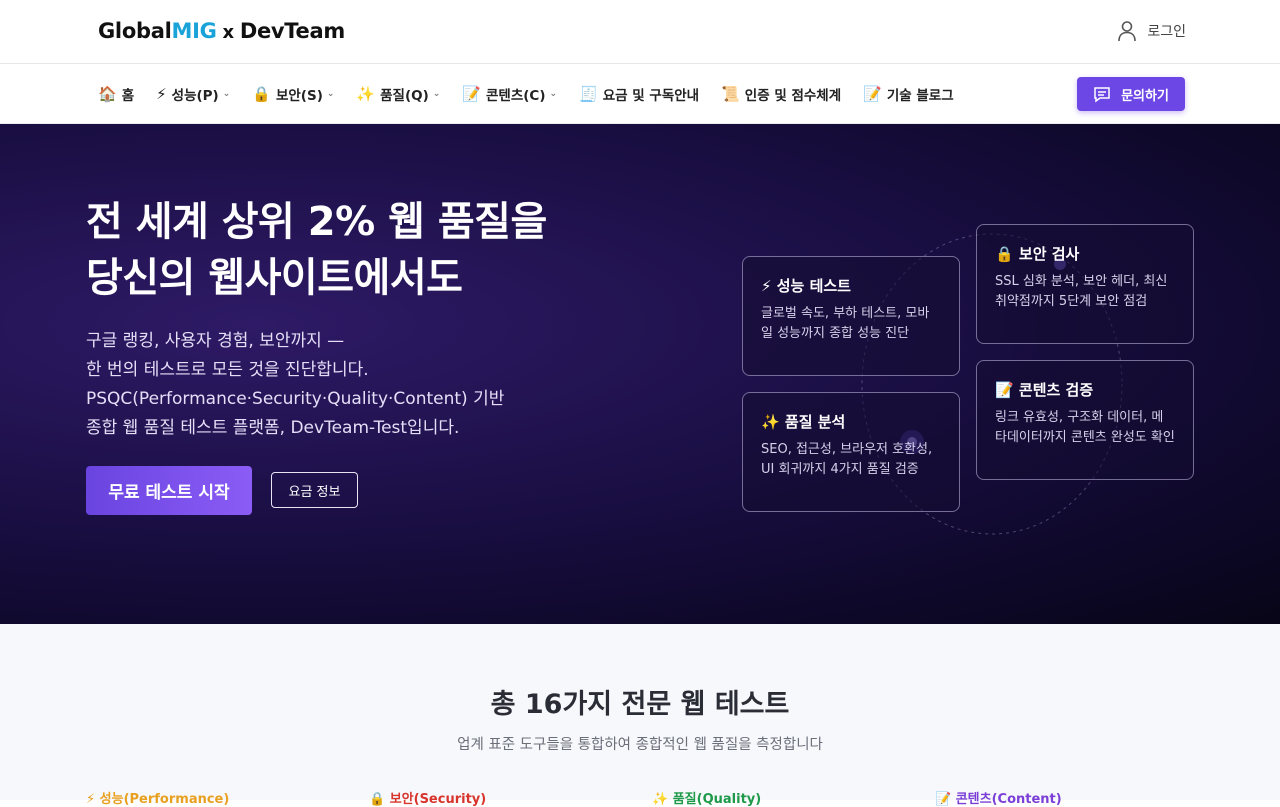 The height and width of the screenshot is (807, 1280). I want to click on nav-label: 품질(Q), so click(404, 96).